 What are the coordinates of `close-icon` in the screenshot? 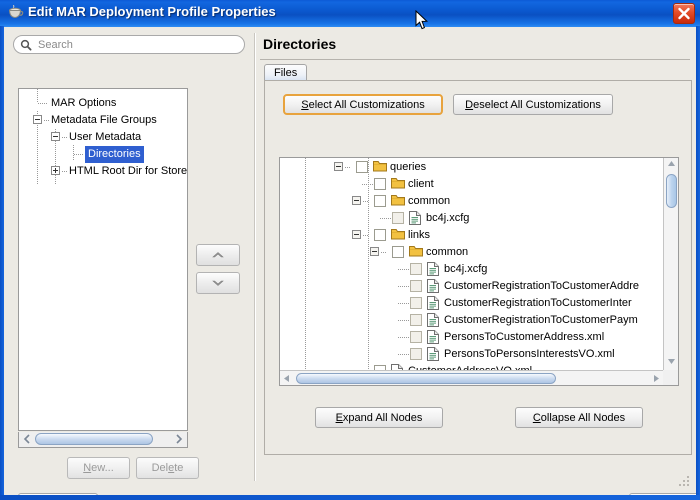 It's located at (684, 13).